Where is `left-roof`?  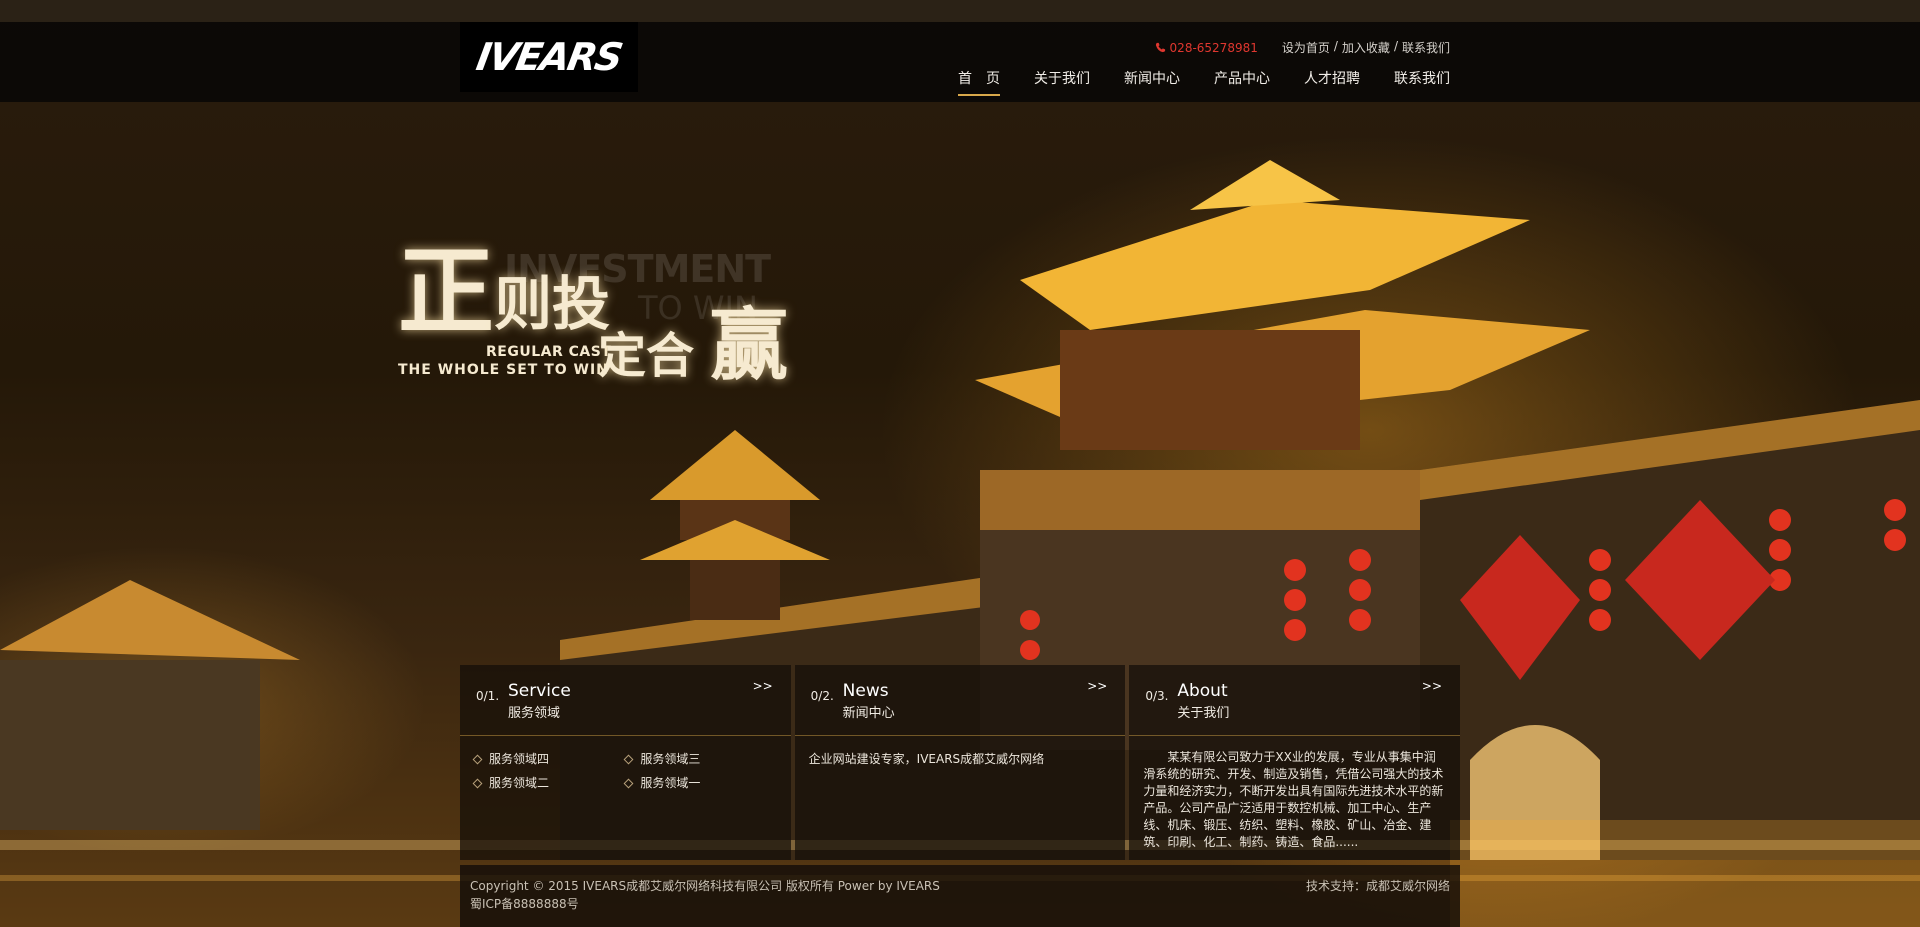
left-roof is located at coordinates (150, 620).